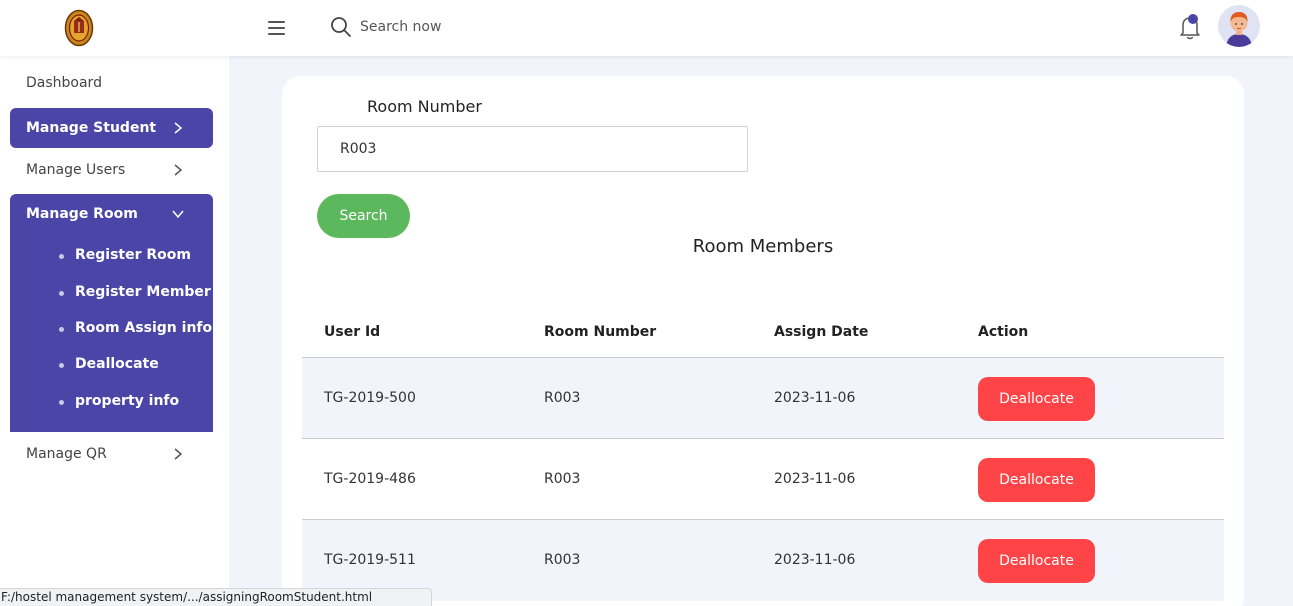  What do you see at coordinates (91, 128) in the screenshot?
I see `sidebar-item-label: Manage Student` at bounding box center [91, 128].